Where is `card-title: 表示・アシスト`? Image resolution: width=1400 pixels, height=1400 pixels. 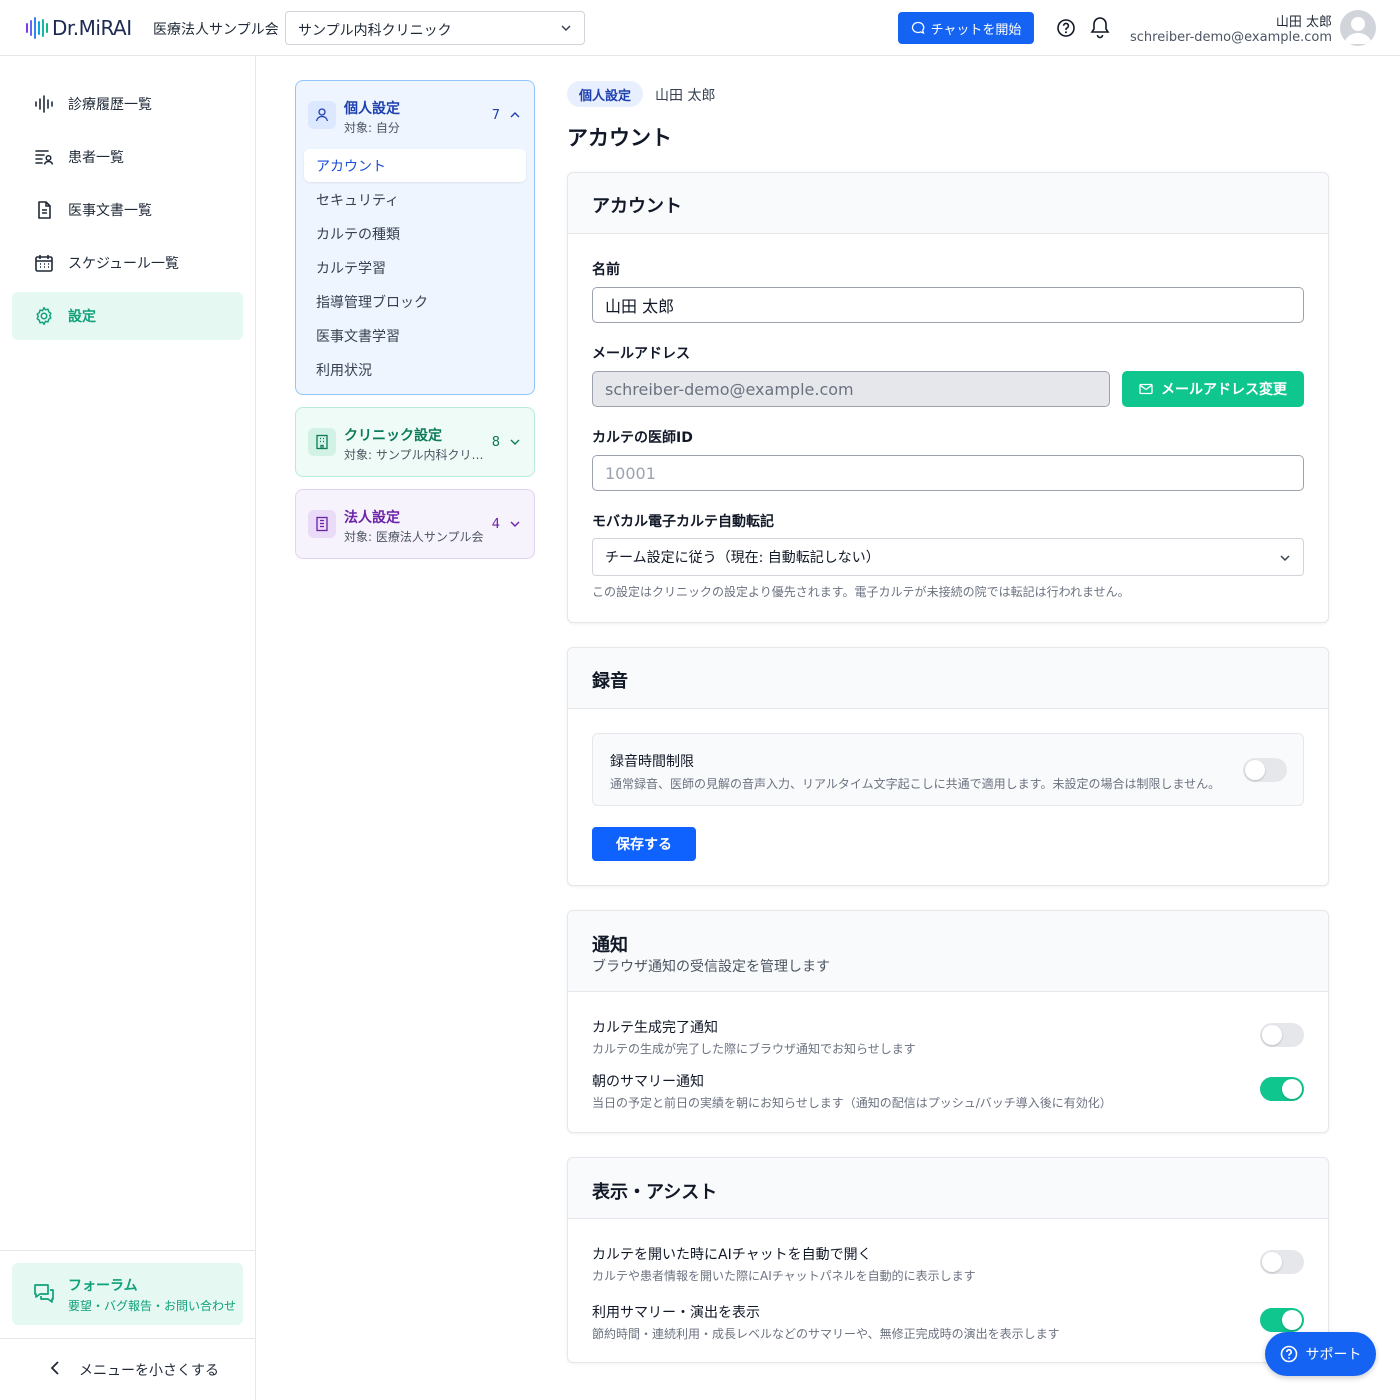
card-title: 表示・アシスト is located at coordinates (655, 1192).